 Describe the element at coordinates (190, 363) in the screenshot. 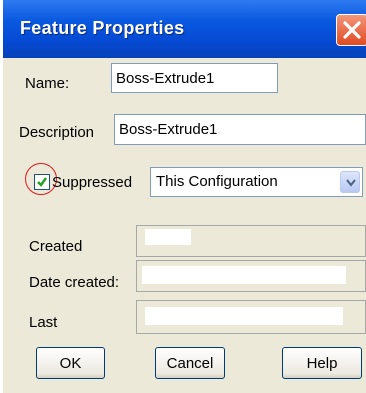

I see `cancel-button: Cancel` at that location.